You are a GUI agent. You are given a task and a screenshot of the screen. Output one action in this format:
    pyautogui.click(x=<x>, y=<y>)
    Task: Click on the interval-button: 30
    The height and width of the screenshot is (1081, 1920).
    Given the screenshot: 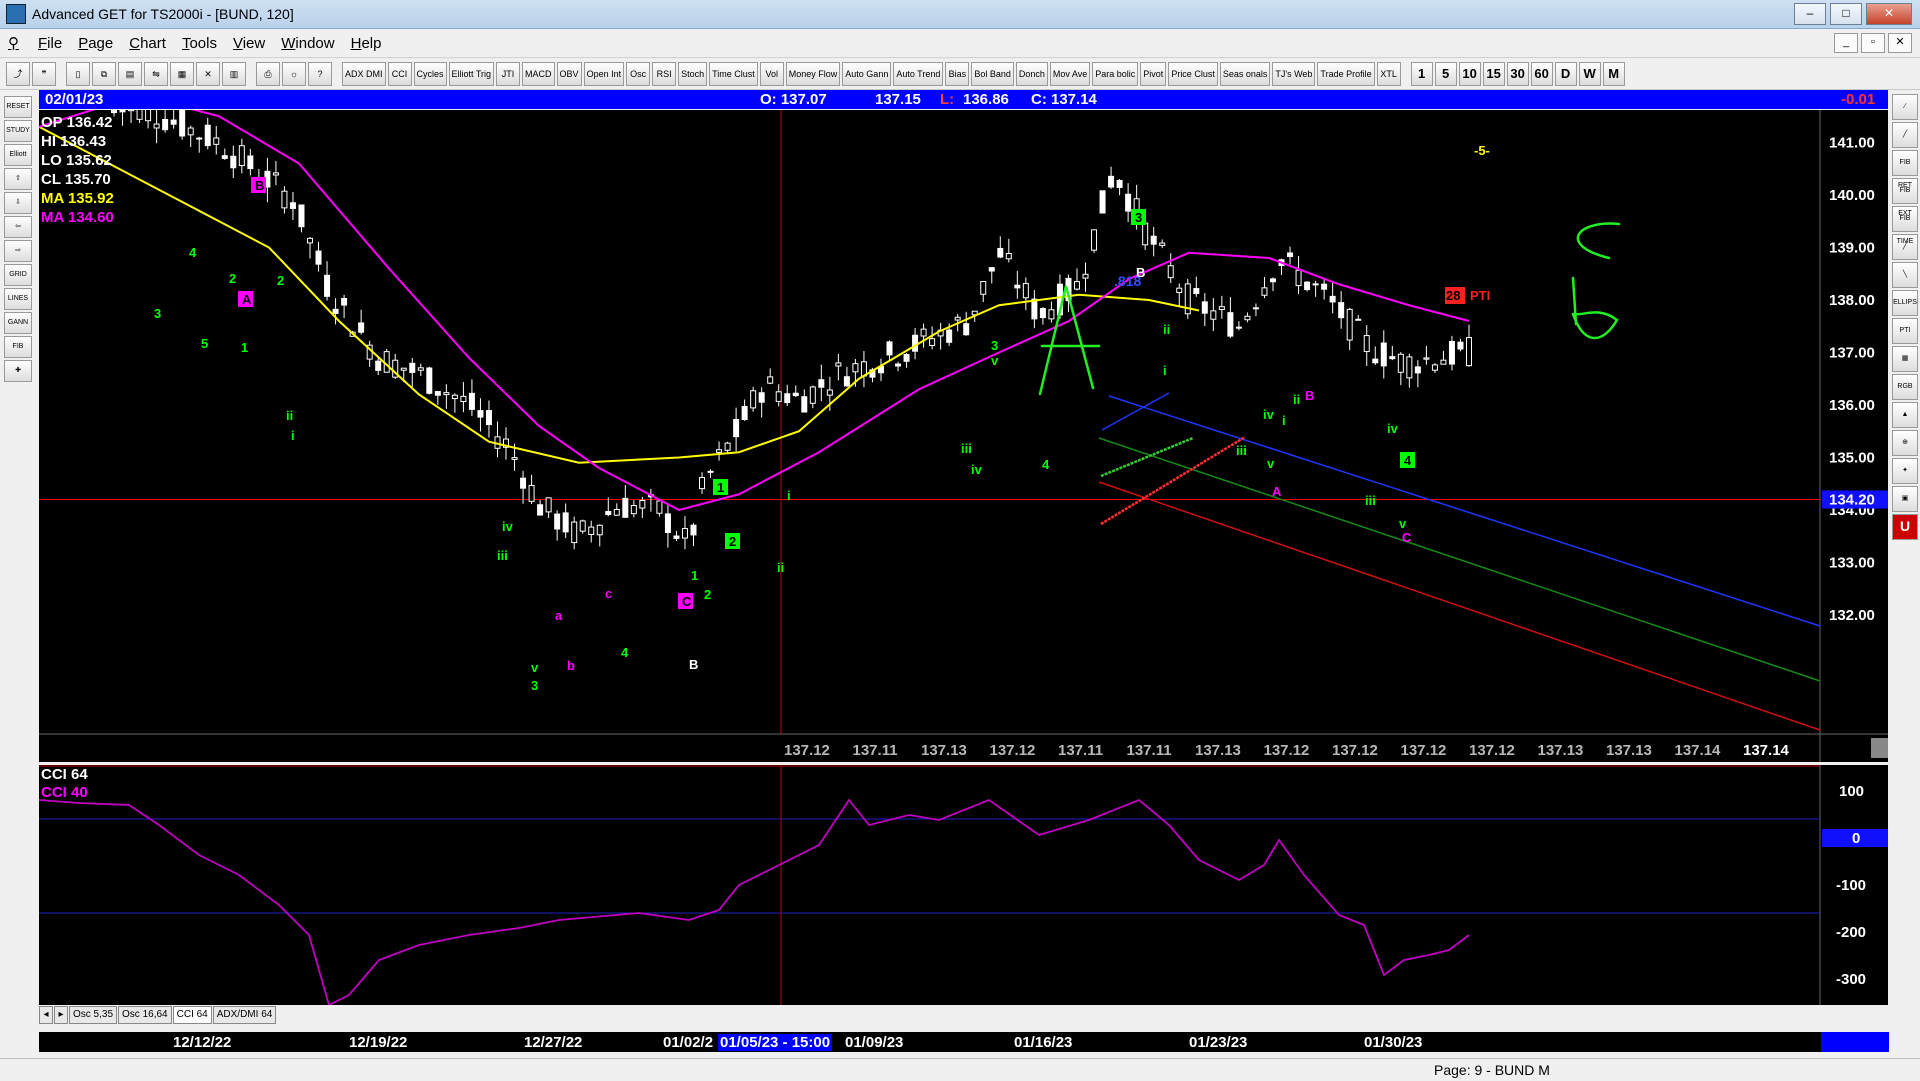 What is the action you would take?
    pyautogui.click(x=1517, y=73)
    